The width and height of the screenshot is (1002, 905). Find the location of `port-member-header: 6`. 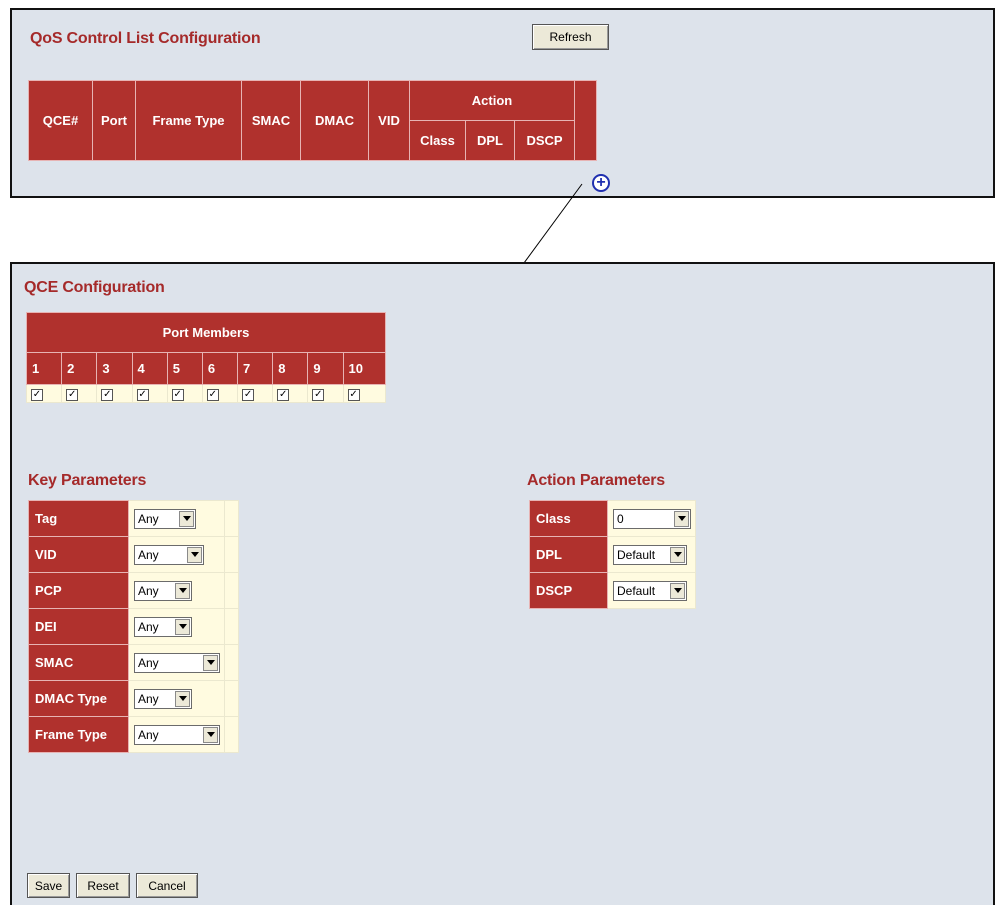

port-member-header: 6 is located at coordinates (220, 368).